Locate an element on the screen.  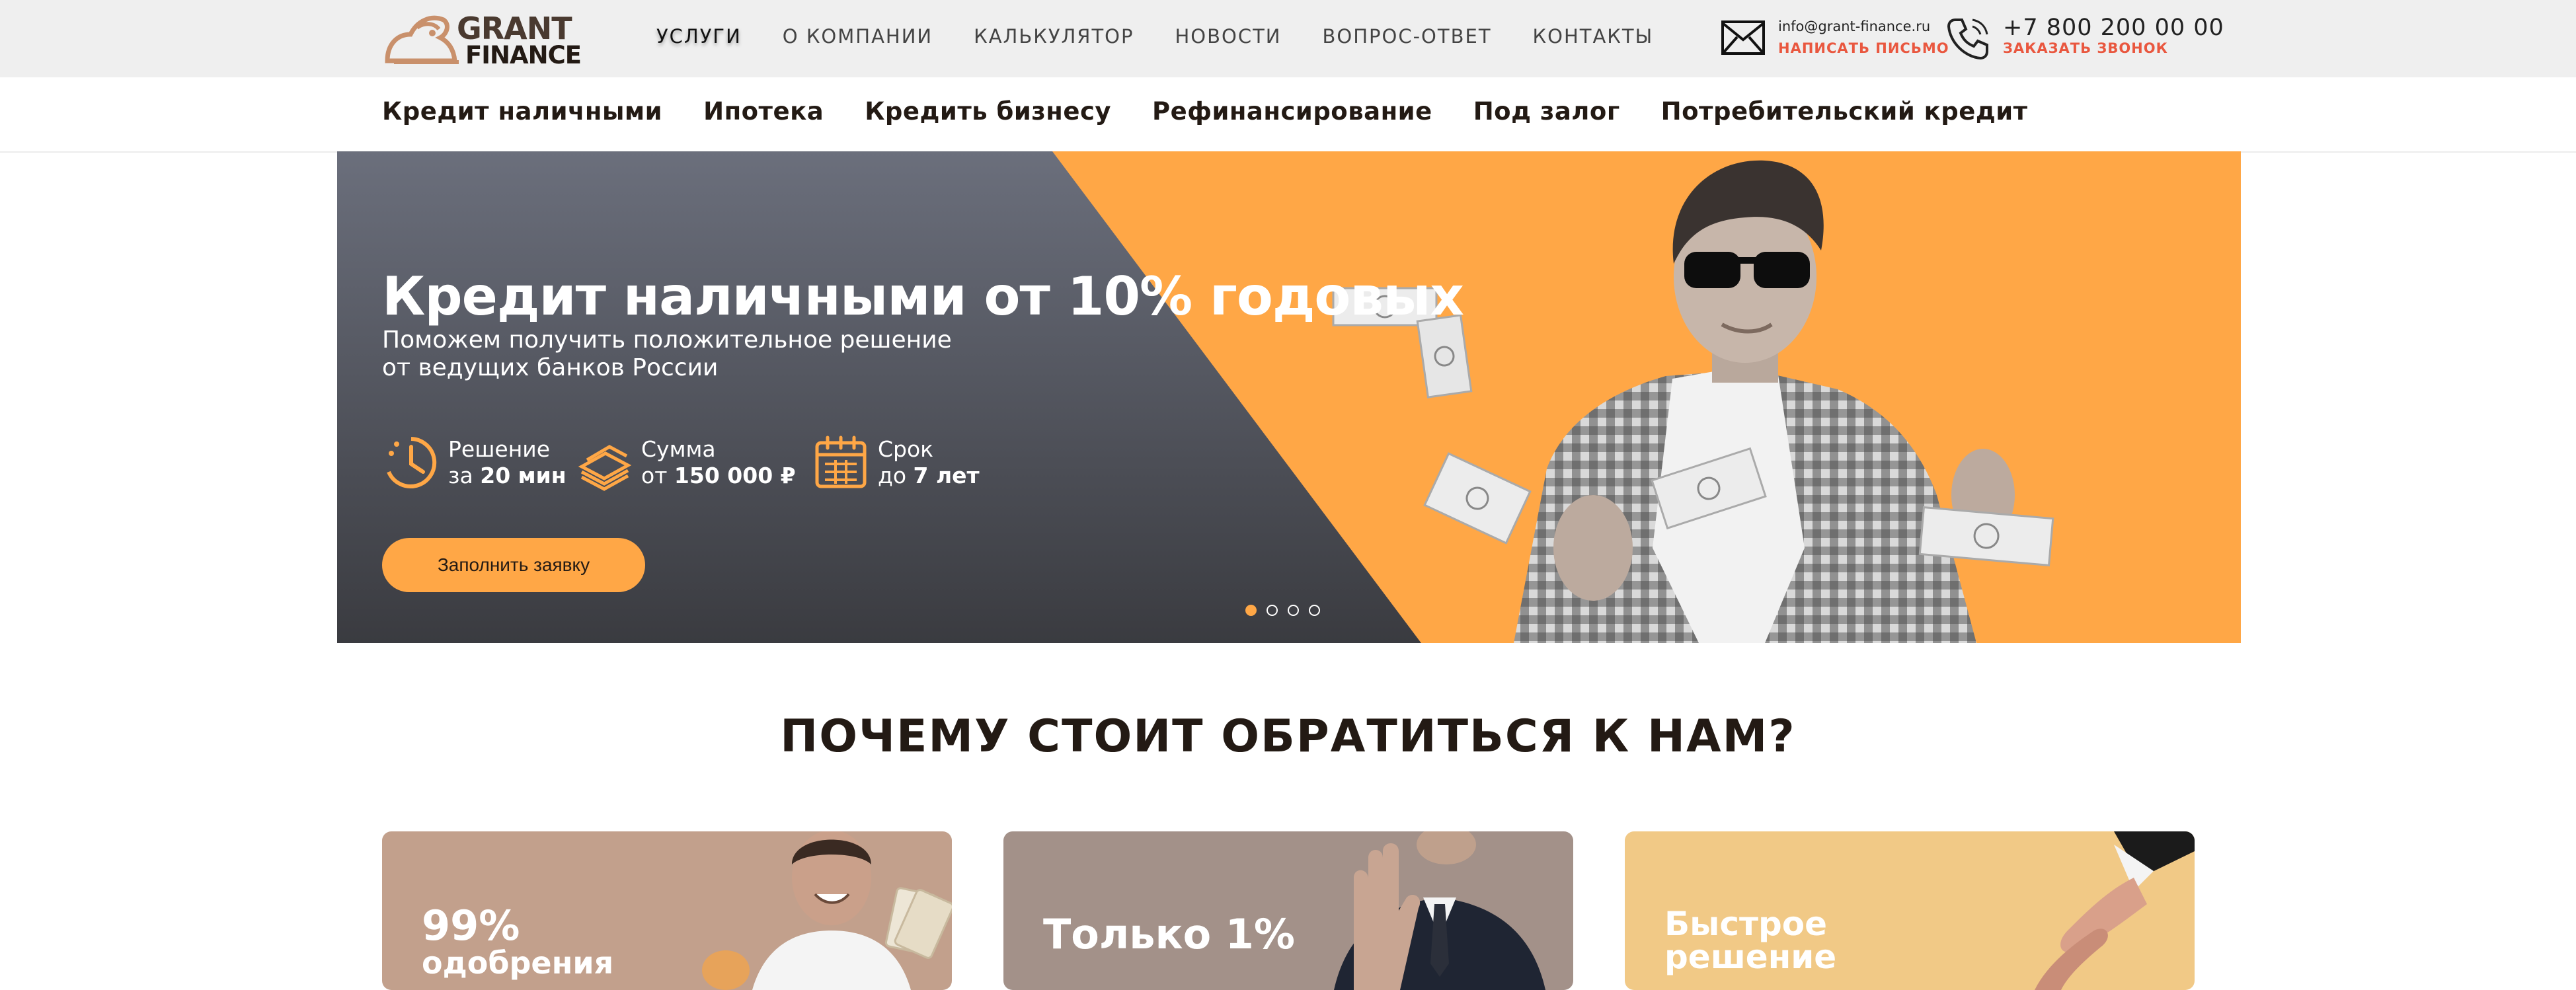
phone-icon is located at coordinates (1968, 38).